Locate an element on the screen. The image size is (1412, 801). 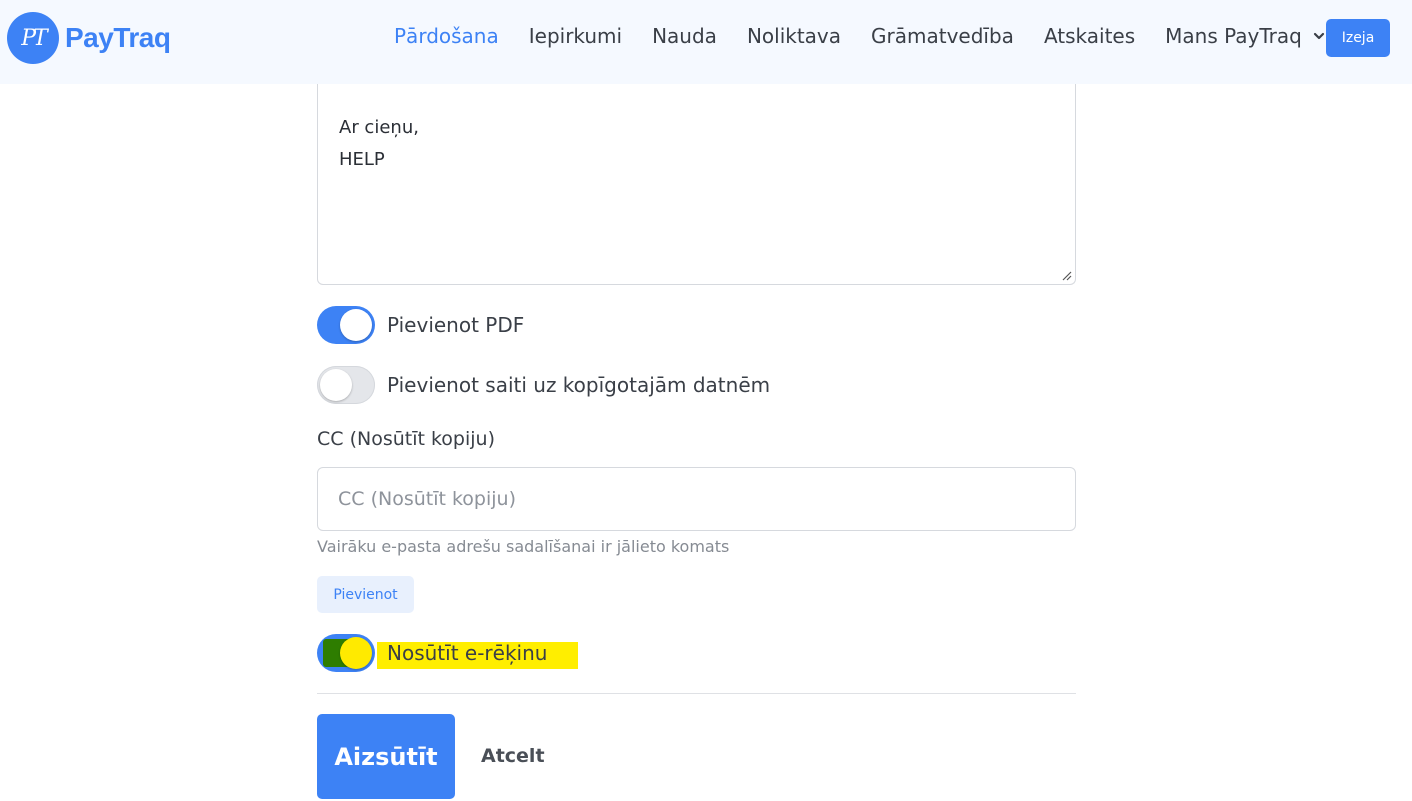
e-invoice-label: Nosūtīt e-rēķinu is located at coordinates (467, 653).